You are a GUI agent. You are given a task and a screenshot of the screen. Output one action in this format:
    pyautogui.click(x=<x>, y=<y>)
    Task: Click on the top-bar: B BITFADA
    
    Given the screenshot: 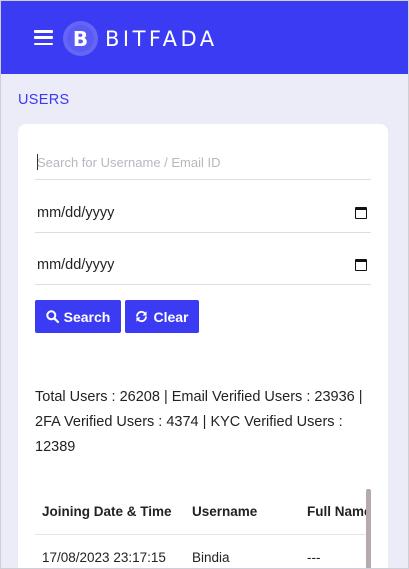 What is the action you would take?
    pyautogui.click(x=204, y=37)
    